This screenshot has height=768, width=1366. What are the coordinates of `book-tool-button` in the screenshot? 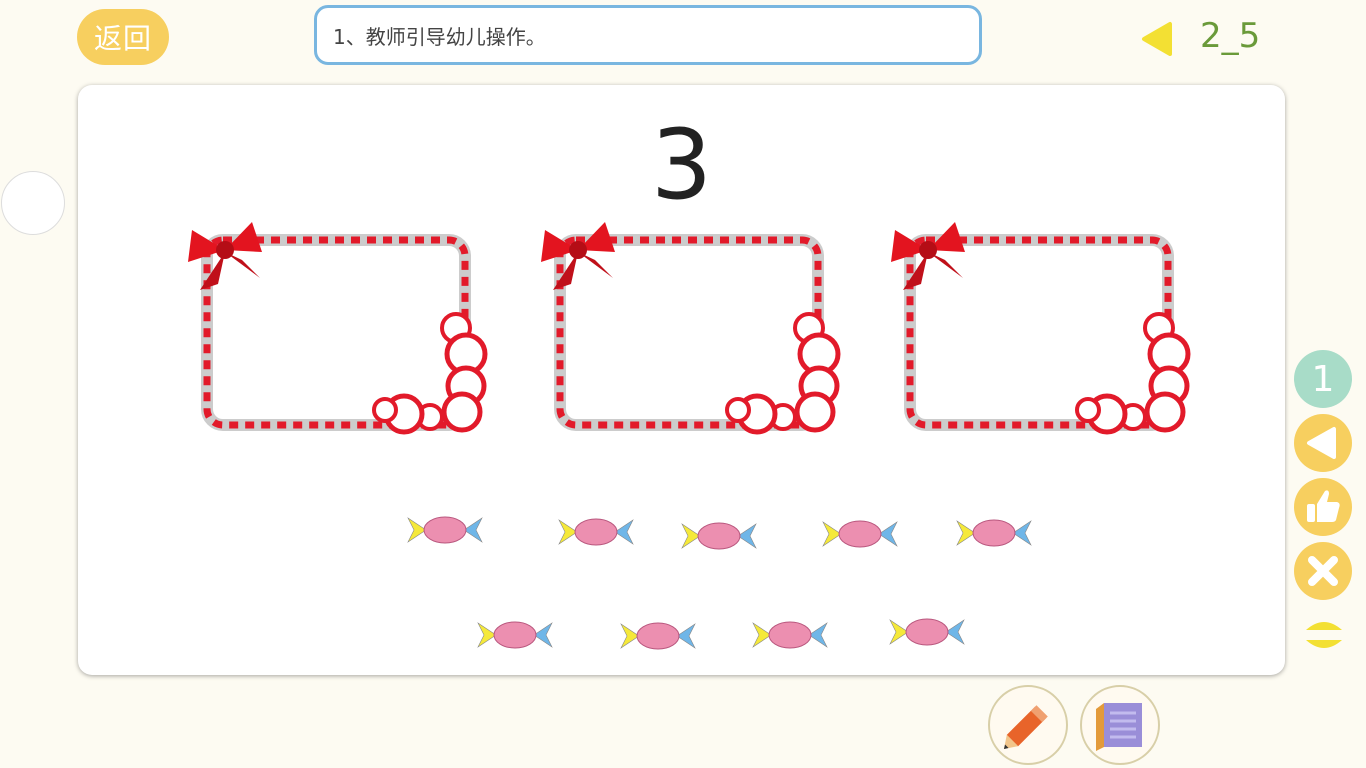 It's located at (1120, 725).